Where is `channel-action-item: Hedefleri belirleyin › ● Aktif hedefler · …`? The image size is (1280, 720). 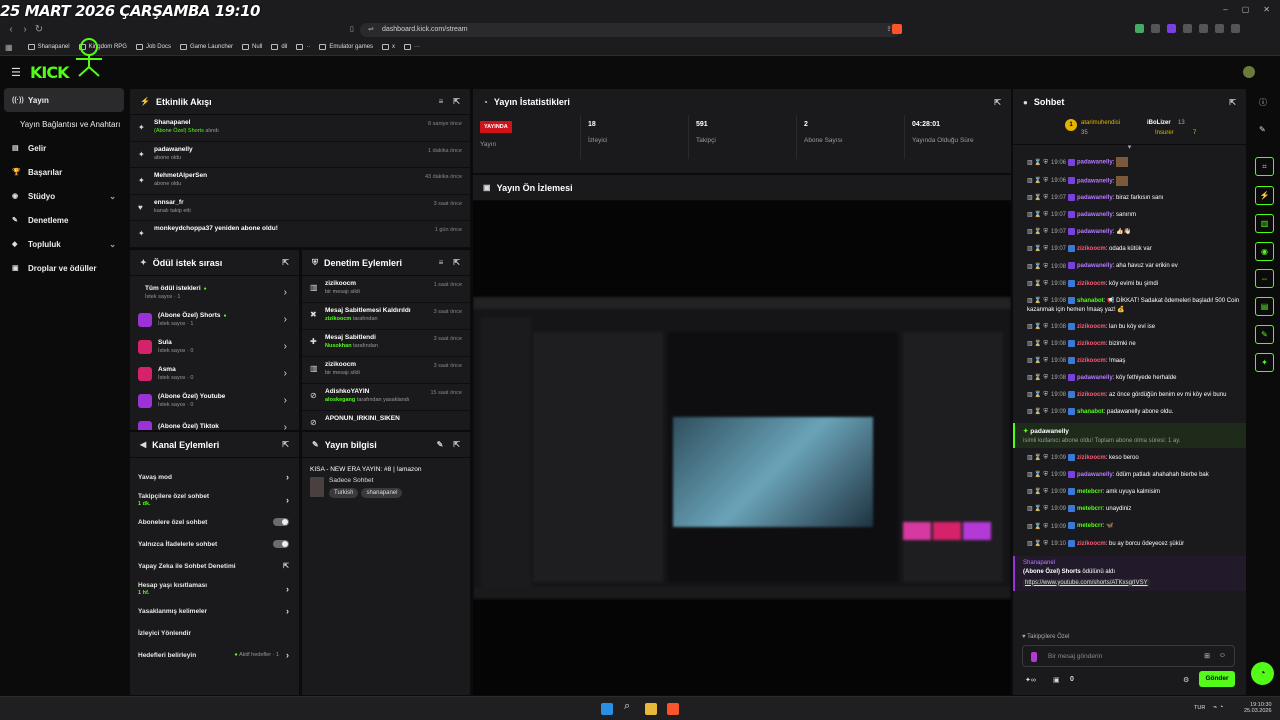
channel-action-item: Hedefleri belirleyin › ● Aktif hedefler · … is located at coordinates (214, 655).